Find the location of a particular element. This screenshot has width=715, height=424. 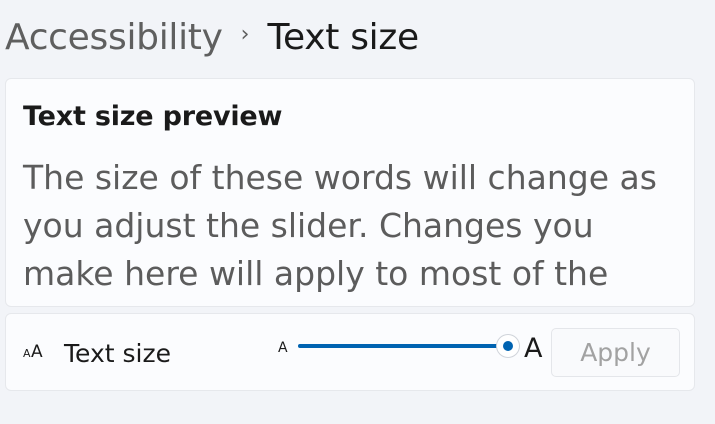

page-title: Text size is located at coordinates (343, 37).